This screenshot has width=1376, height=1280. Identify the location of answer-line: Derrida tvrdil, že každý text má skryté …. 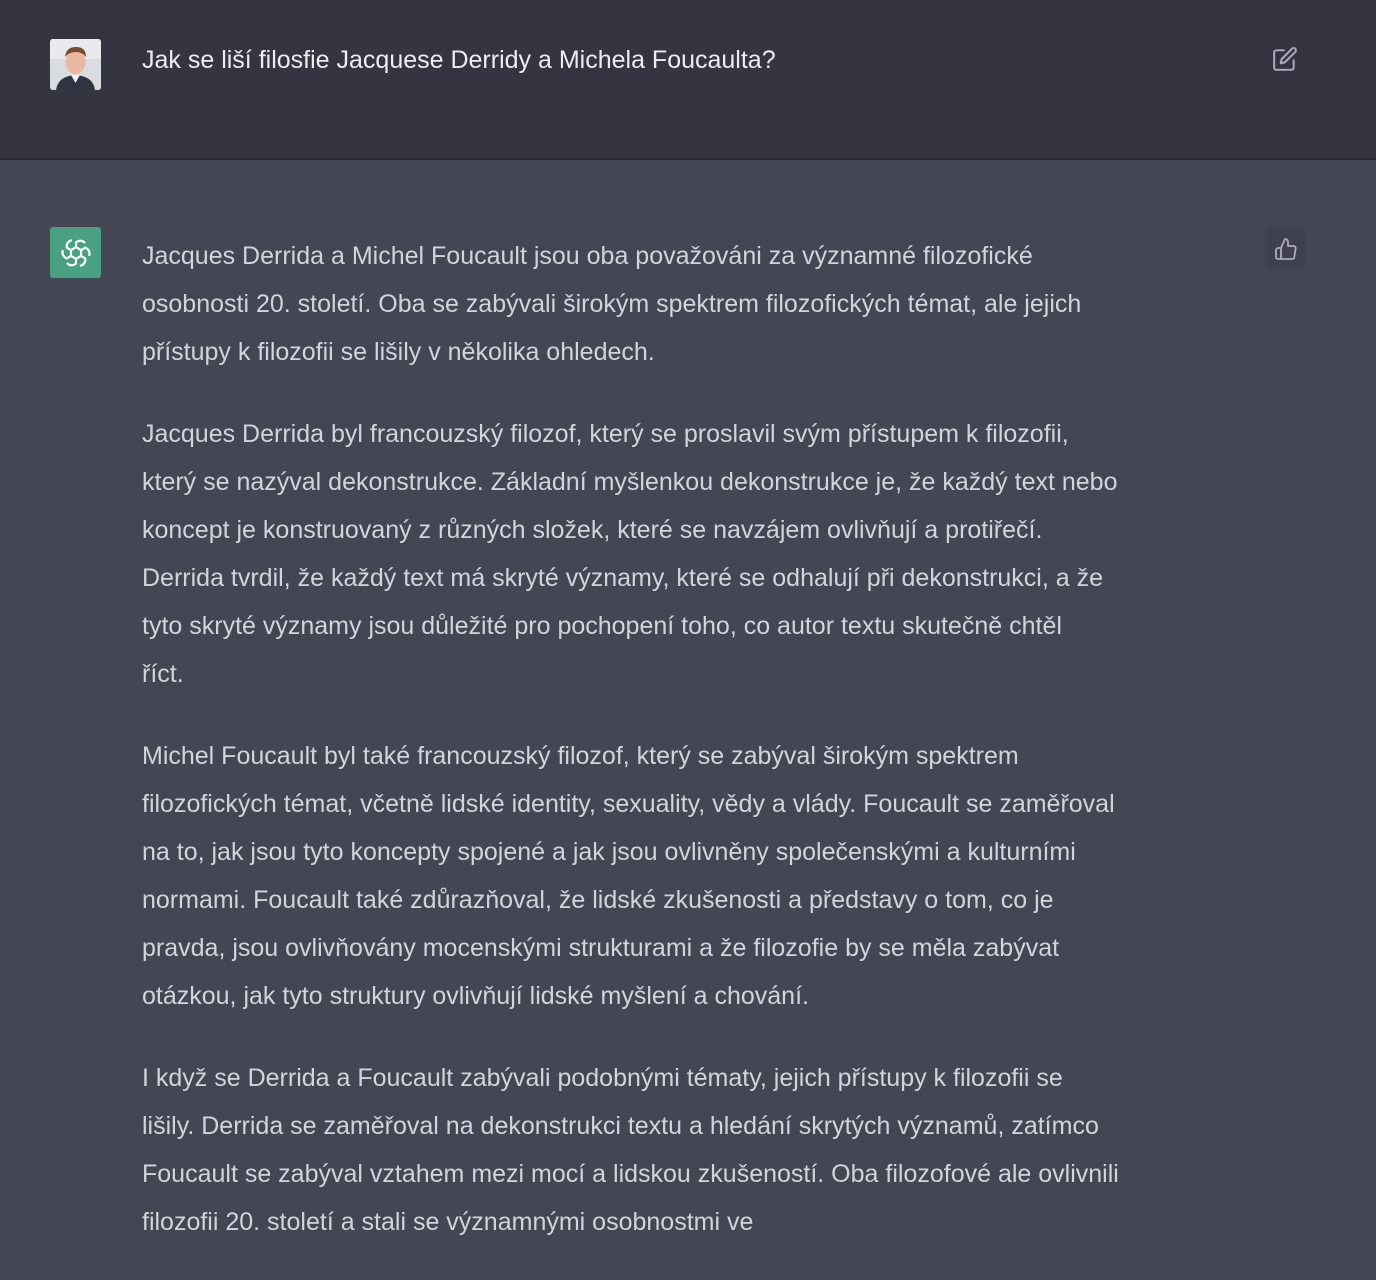
(623, 578).